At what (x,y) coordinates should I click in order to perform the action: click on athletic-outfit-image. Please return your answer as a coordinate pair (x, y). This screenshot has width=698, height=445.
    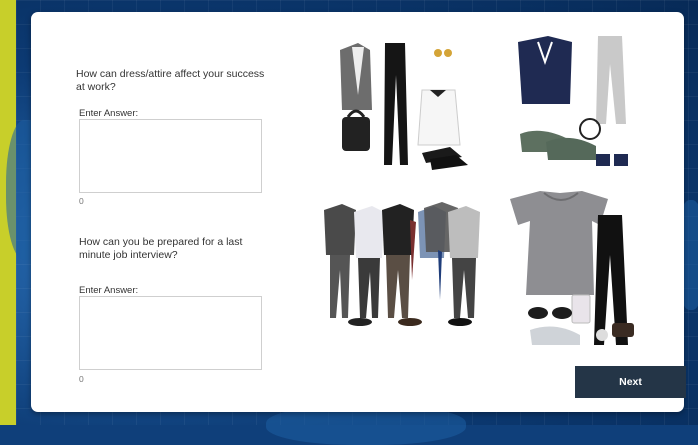
    Looking at the image, I should click on (575, 106).